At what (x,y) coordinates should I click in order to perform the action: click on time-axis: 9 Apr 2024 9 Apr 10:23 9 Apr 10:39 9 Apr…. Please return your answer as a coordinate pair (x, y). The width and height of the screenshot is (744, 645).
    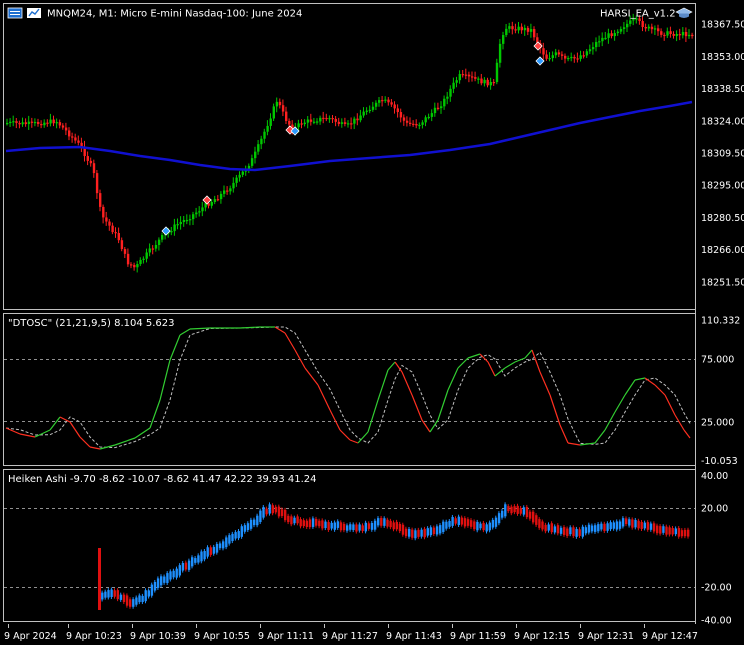
    Looking at the image, I should click on (351, 633).